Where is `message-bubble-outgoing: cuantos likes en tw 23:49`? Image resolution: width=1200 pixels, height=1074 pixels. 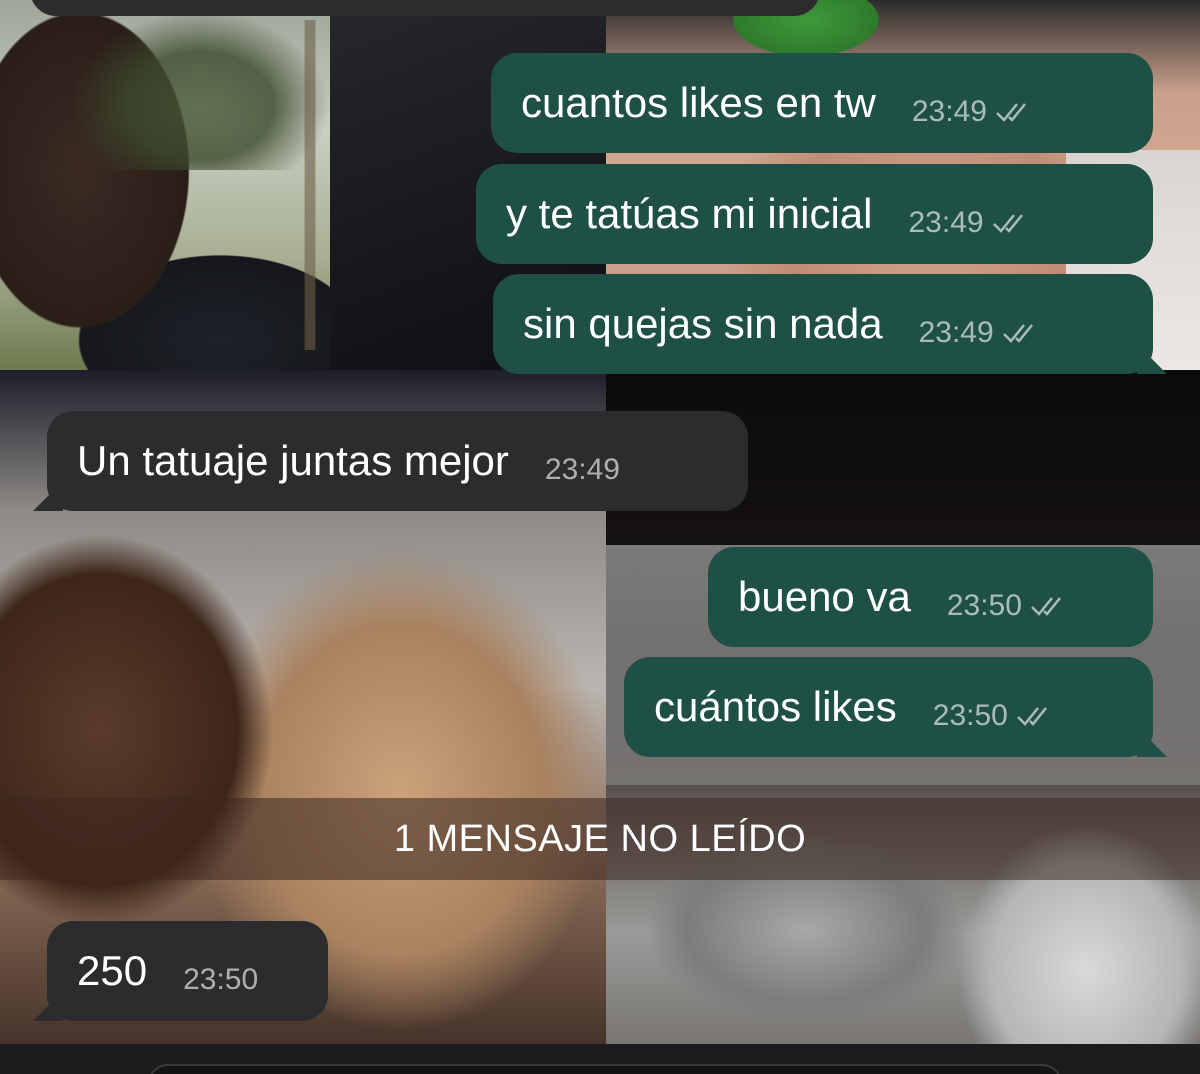
message-bubble-outgoing: cuantos likes en tw 23:49 is located at coordinates (822, 103).